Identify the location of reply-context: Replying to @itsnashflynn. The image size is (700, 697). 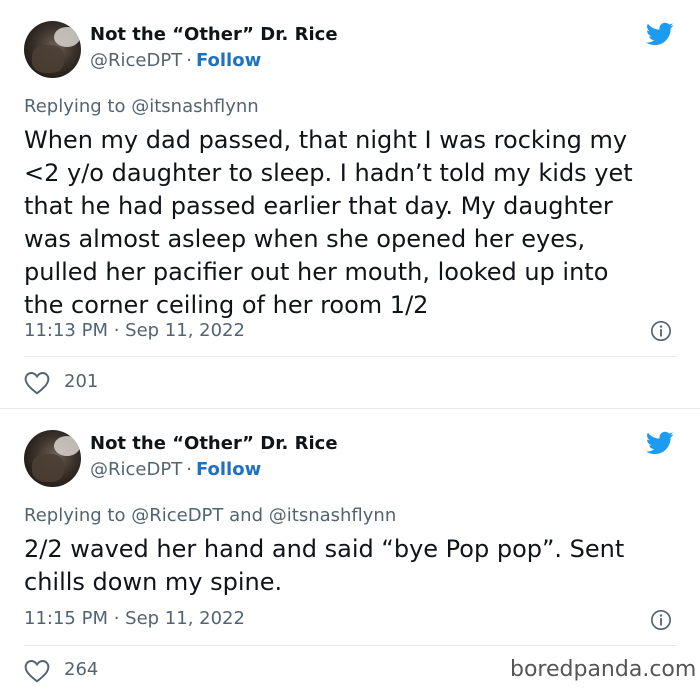
(141, 106).